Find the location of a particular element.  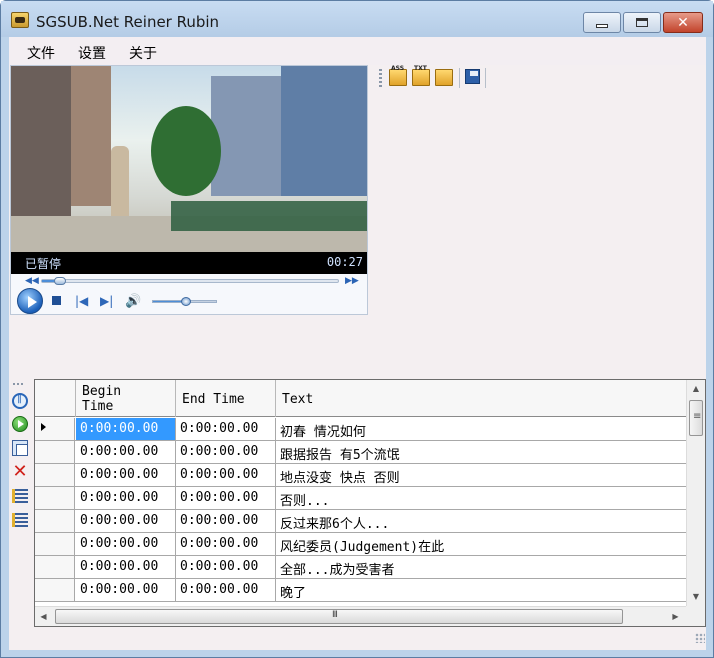

cell-text: 风纪委员(Judgement)在此 is located at coordinates (481, 544).